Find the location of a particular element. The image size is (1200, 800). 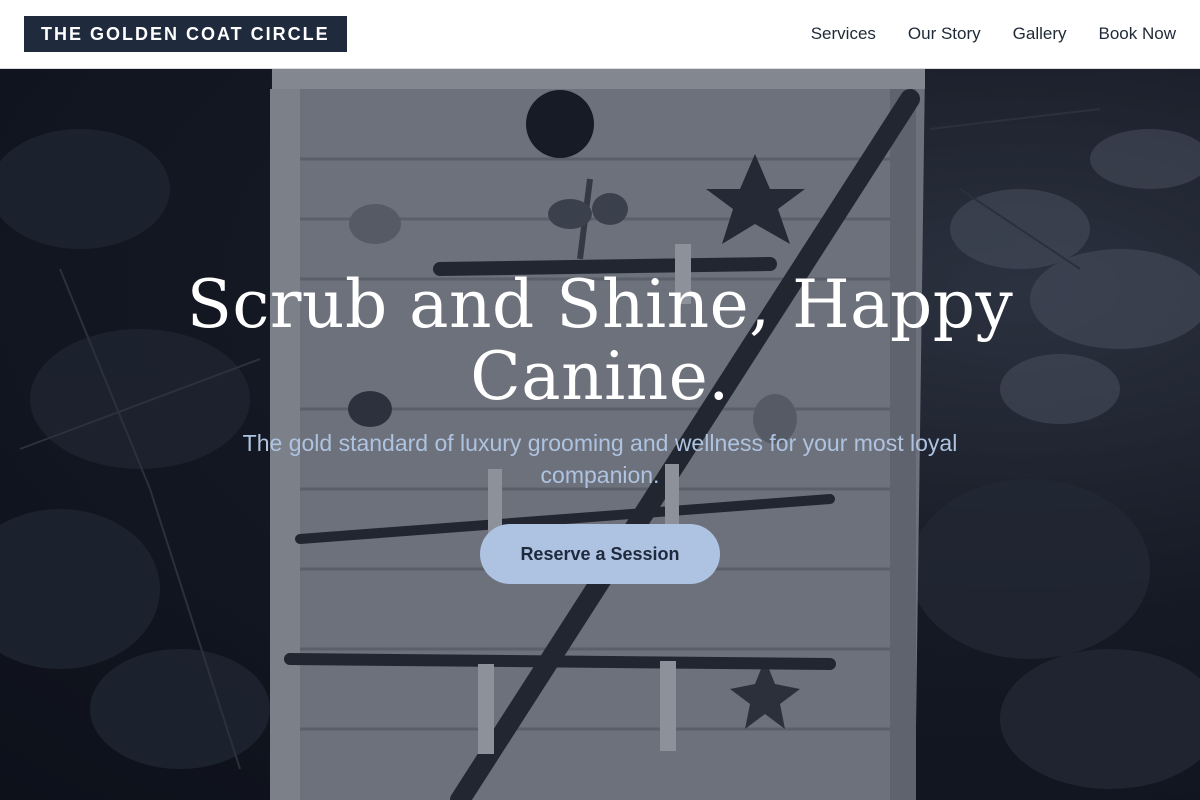

nav-link-gallery: Gallery is located at coordinates (1040, 34).